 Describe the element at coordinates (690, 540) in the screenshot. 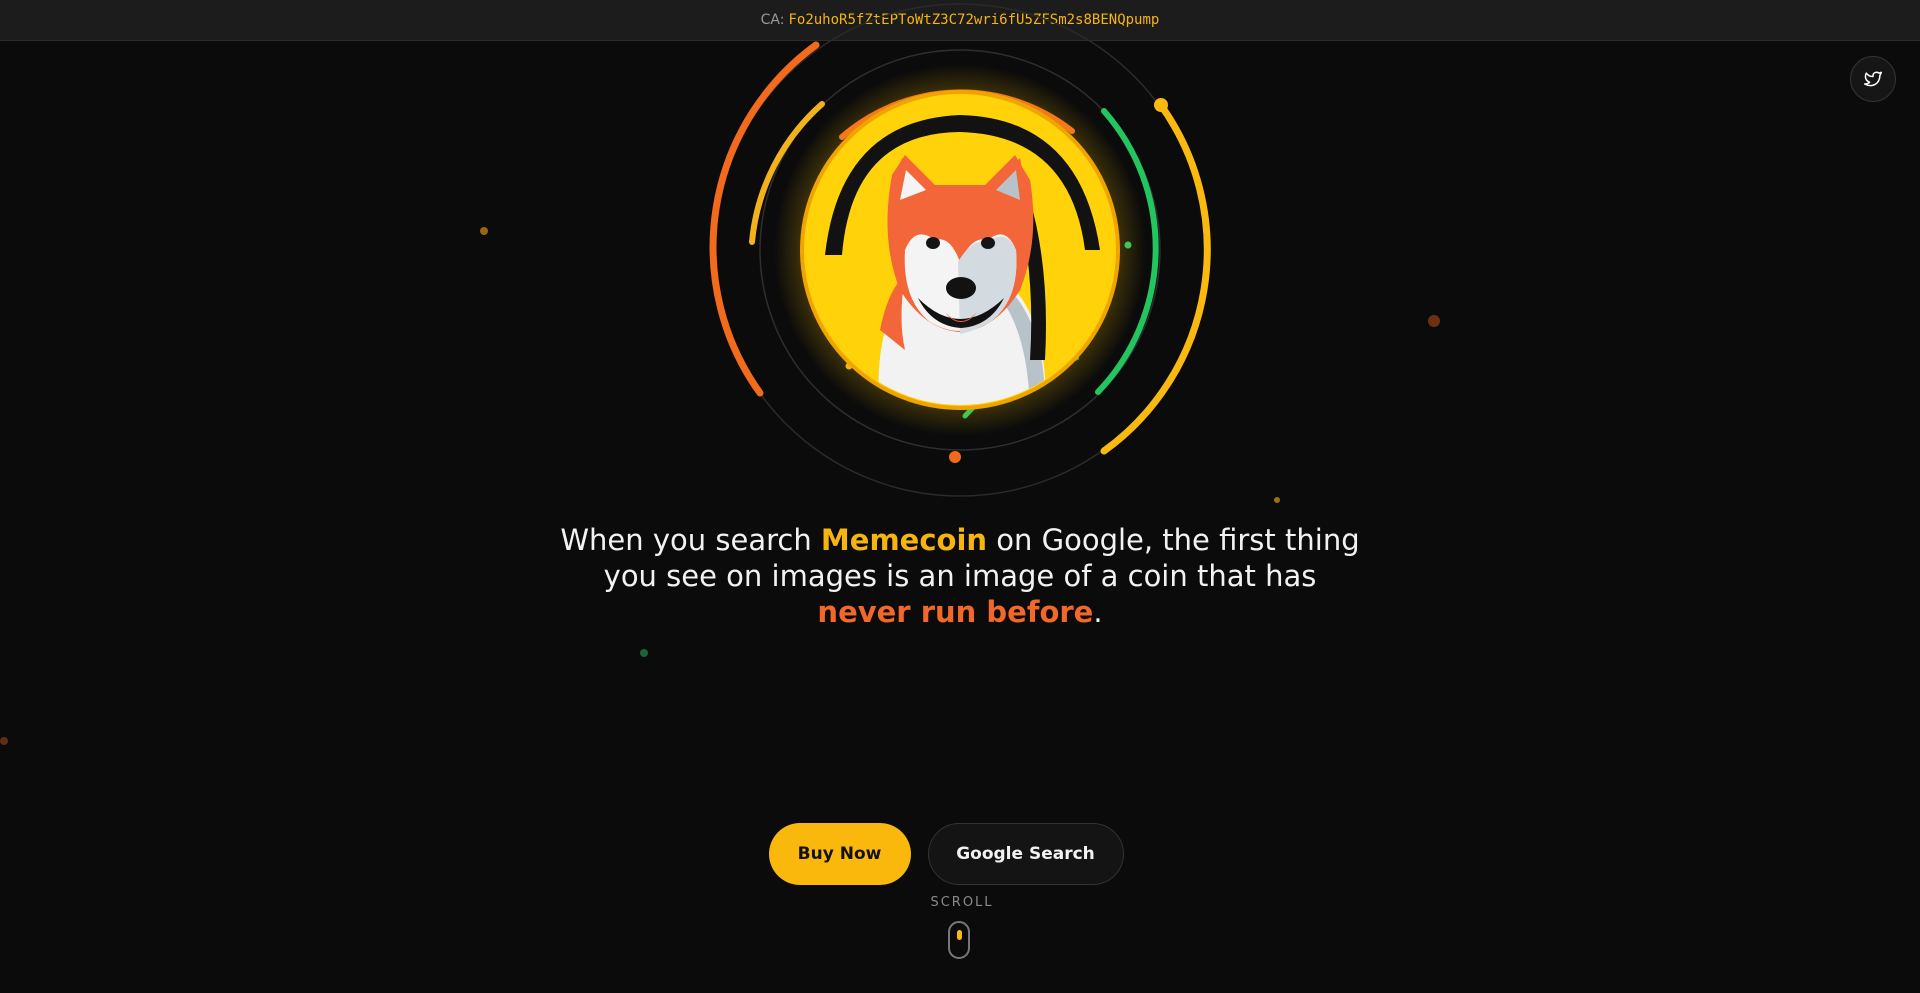

I see `headline-text-1: When you search` at that location.